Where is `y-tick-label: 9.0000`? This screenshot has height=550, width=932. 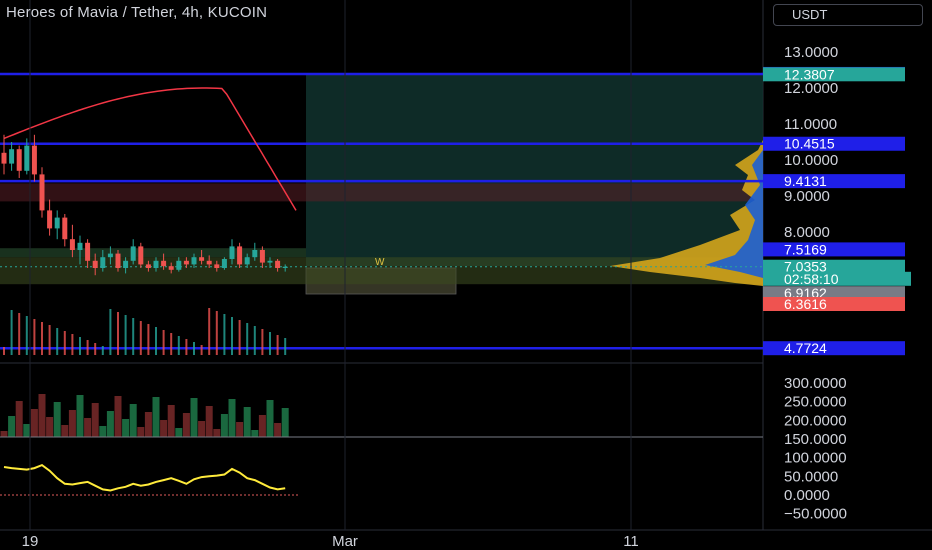 y-tick-label: 9.0000 is located at coordinates (807, 196).